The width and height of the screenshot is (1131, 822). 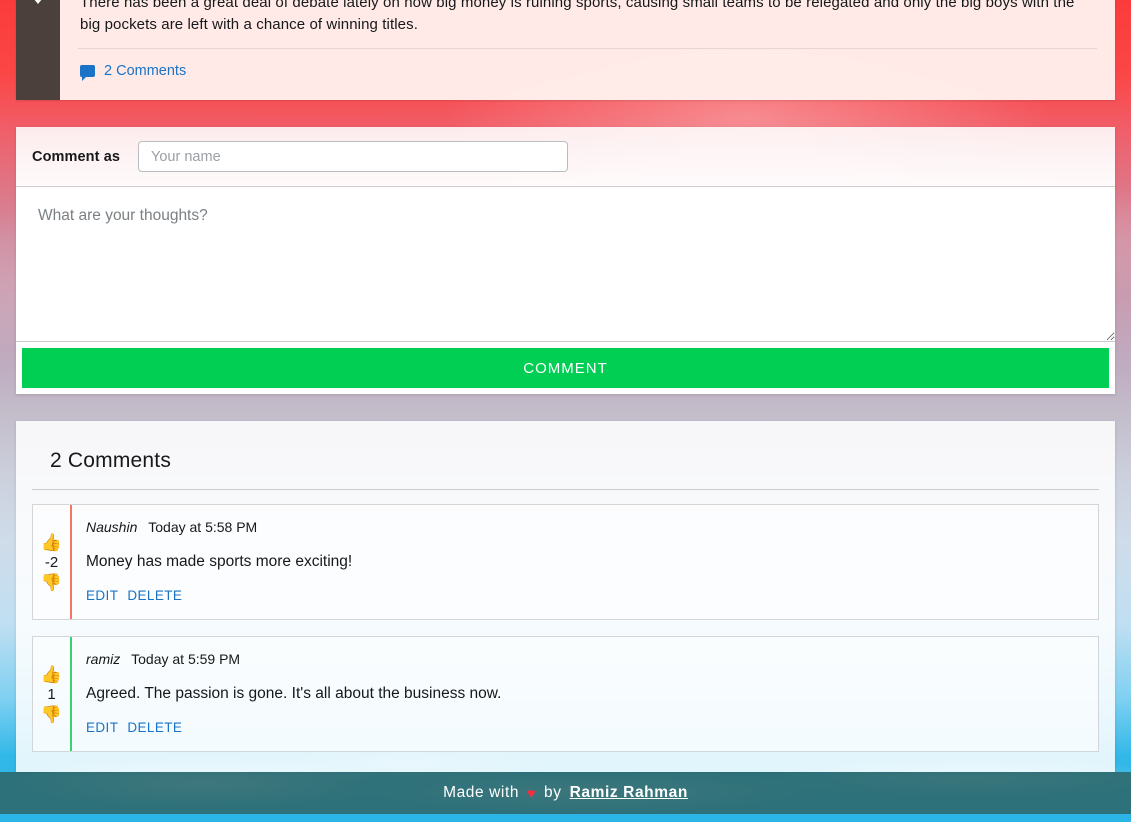 I want to click on comments-heading: 2 Comments, so click(x=111, y=460).